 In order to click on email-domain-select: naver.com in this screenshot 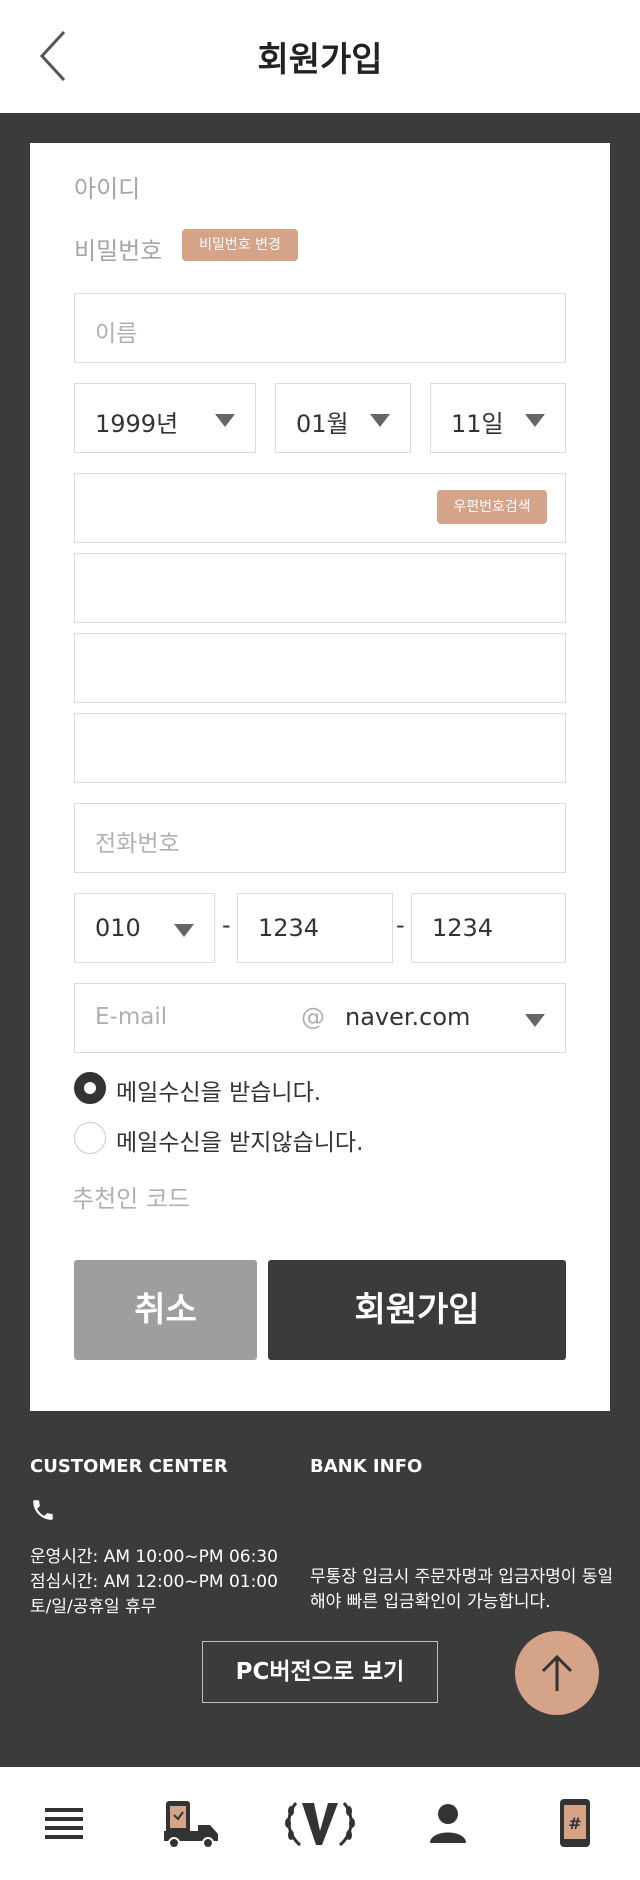, I will do `click(407, 1017)`.